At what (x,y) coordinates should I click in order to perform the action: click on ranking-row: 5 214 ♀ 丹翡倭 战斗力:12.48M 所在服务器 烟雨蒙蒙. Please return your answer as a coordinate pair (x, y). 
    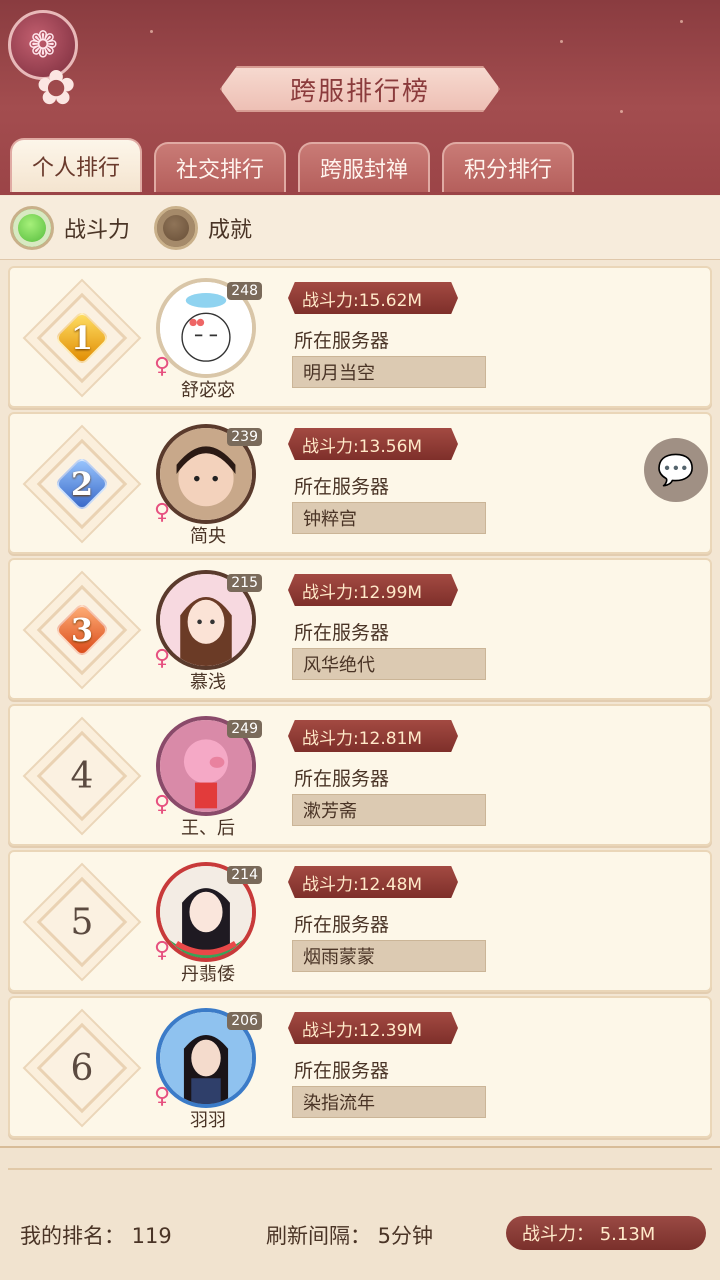
    Looking at the image, I should click on (360, 921).